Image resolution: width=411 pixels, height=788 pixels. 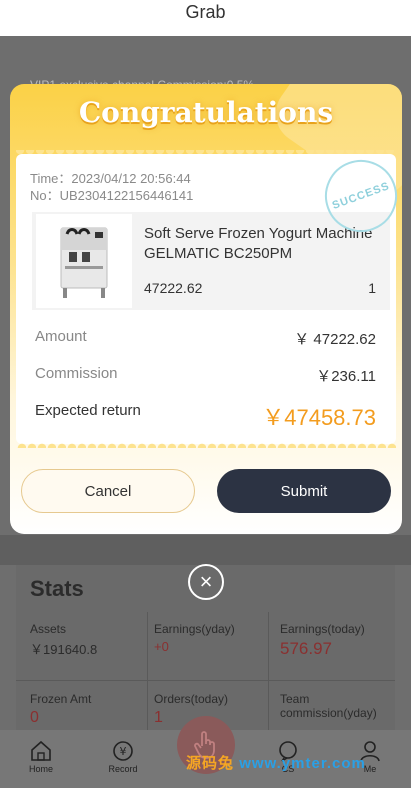 I want to click on product-quantity: 1, so click(x=372, y=288).